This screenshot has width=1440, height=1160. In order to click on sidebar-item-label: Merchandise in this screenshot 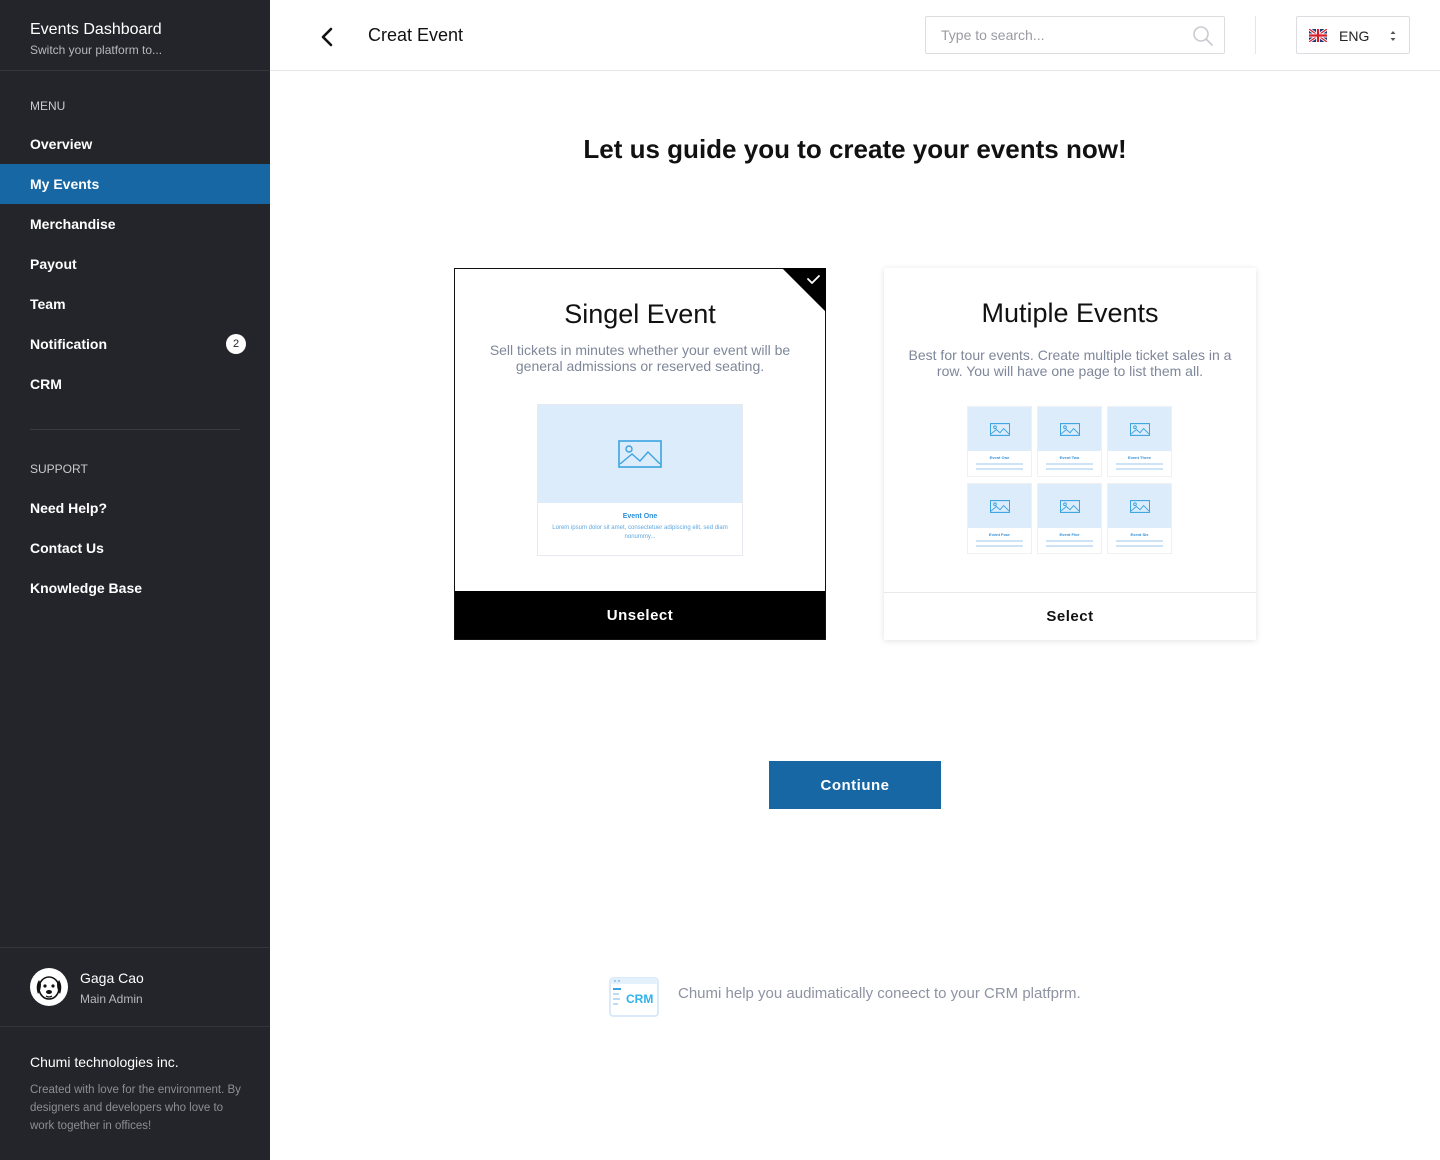, I will do `click(73, 224)`.